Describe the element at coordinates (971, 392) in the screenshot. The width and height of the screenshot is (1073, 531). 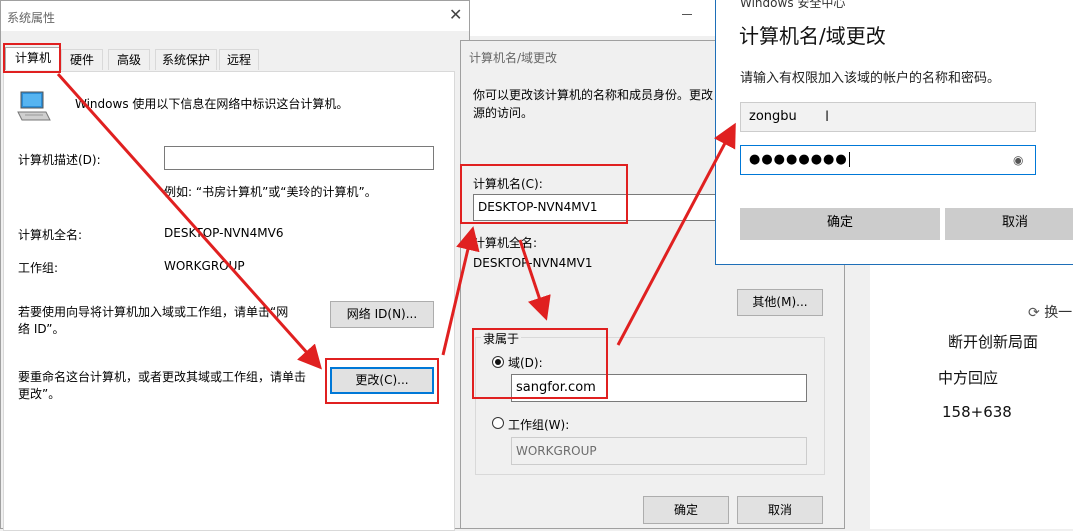
I see `background-page: ⟳ 换一 断开创新局面 中方回应 158+638` at that location.